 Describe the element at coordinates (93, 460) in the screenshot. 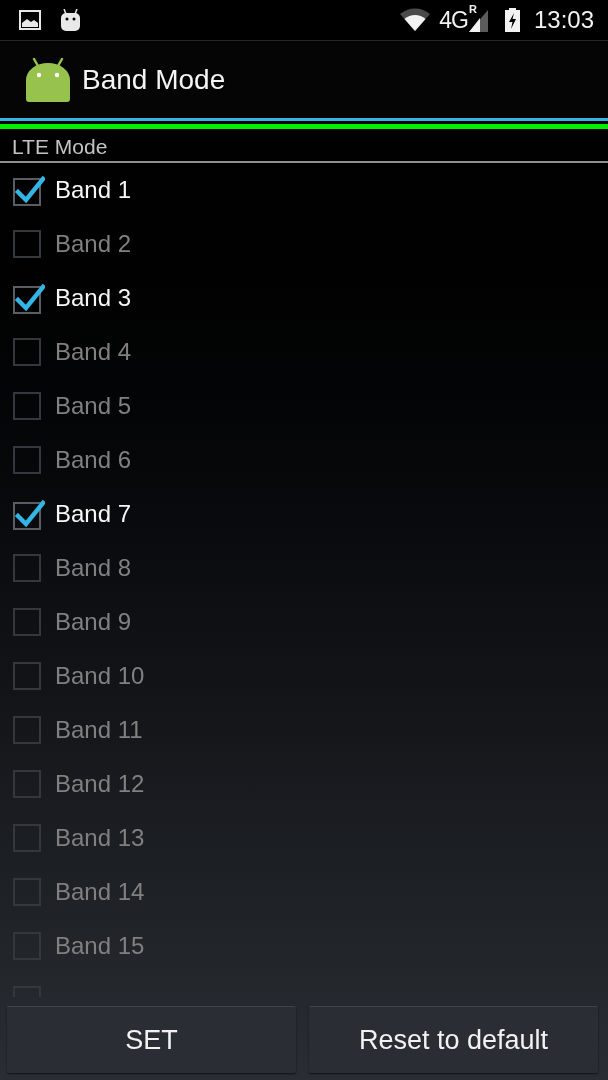

I see `checkbox-label: Band 6` at that location.